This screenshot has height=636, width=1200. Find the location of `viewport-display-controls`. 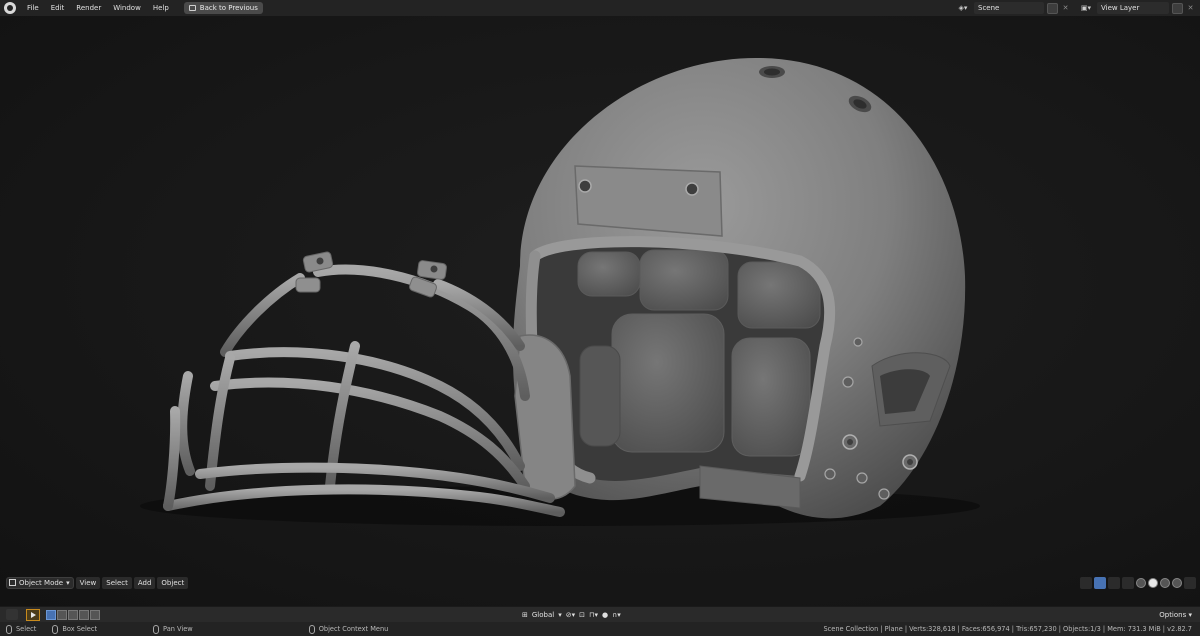

viewport-display-controls is located at coordinates (1138, 582).